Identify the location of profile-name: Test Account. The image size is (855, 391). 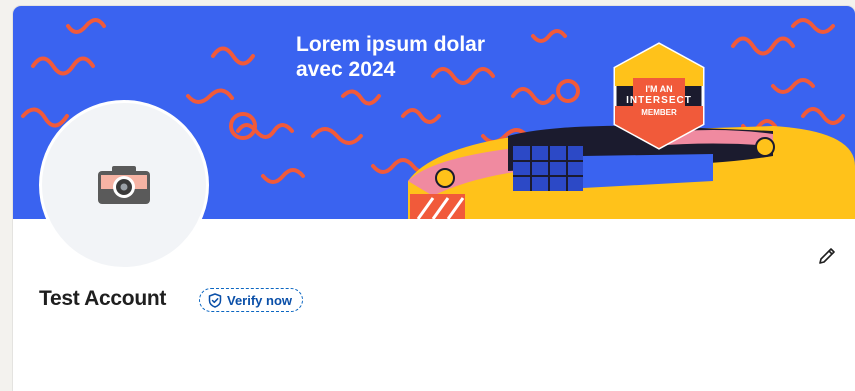
(103, 298).